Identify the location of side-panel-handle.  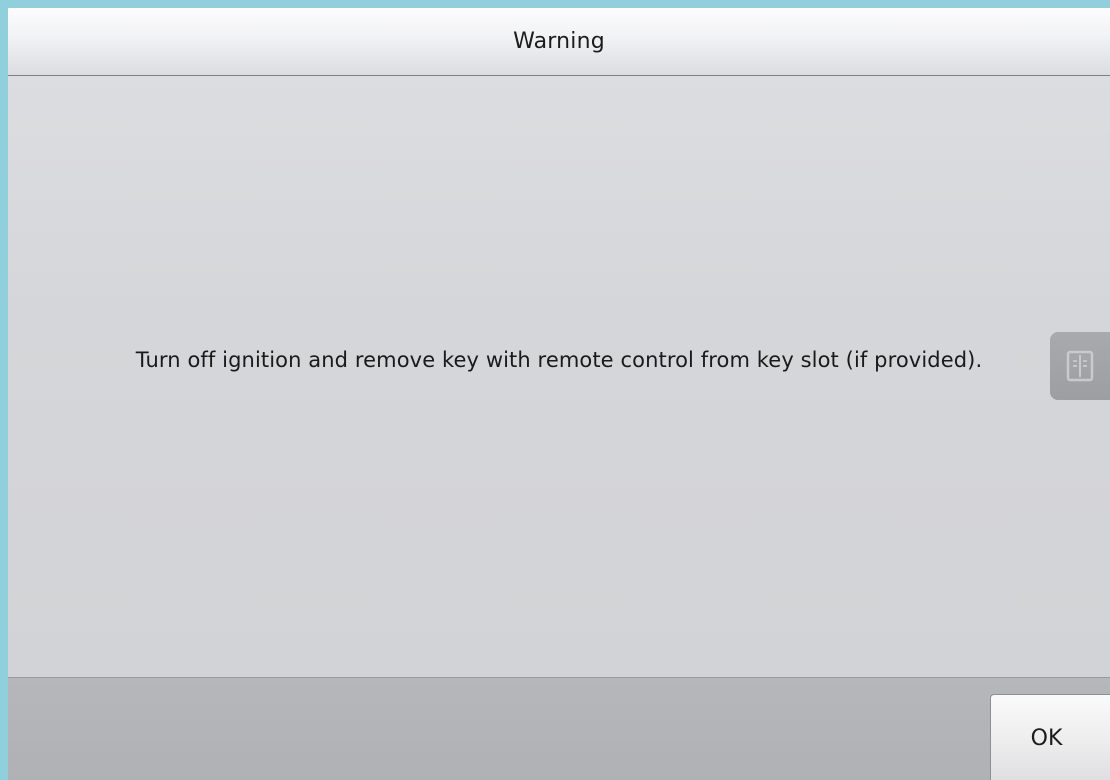
(1080, 366).